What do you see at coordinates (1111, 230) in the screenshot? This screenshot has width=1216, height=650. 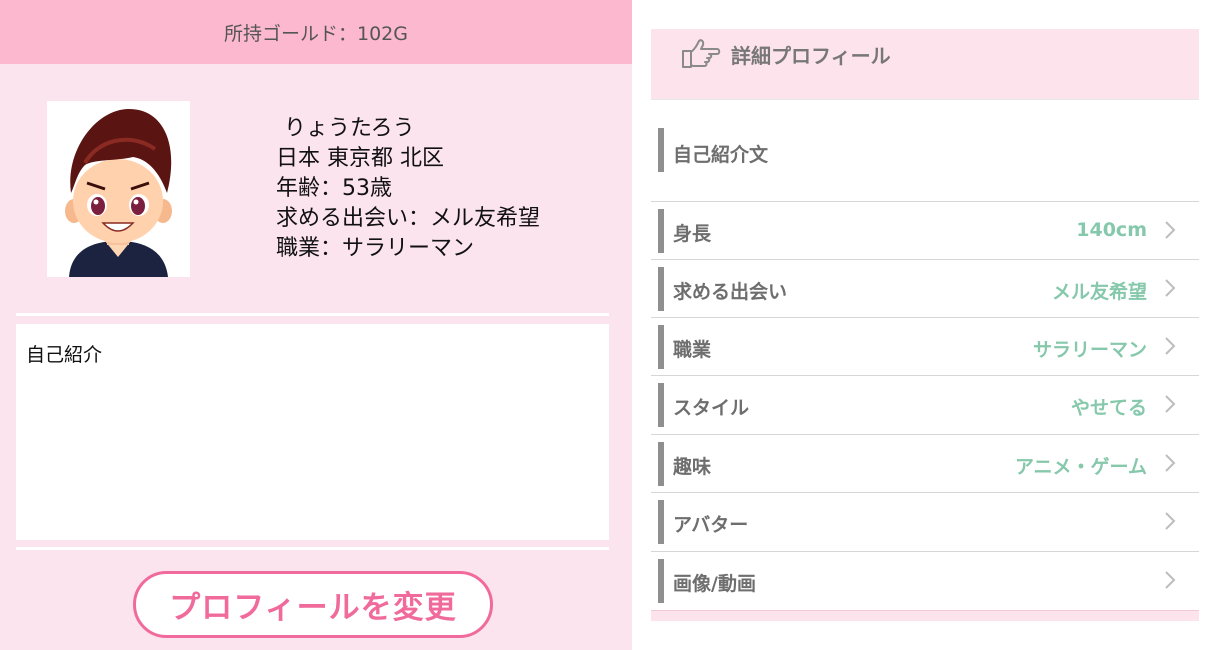 I see `row-value: 140cm` at bounding box center [1111, 230].